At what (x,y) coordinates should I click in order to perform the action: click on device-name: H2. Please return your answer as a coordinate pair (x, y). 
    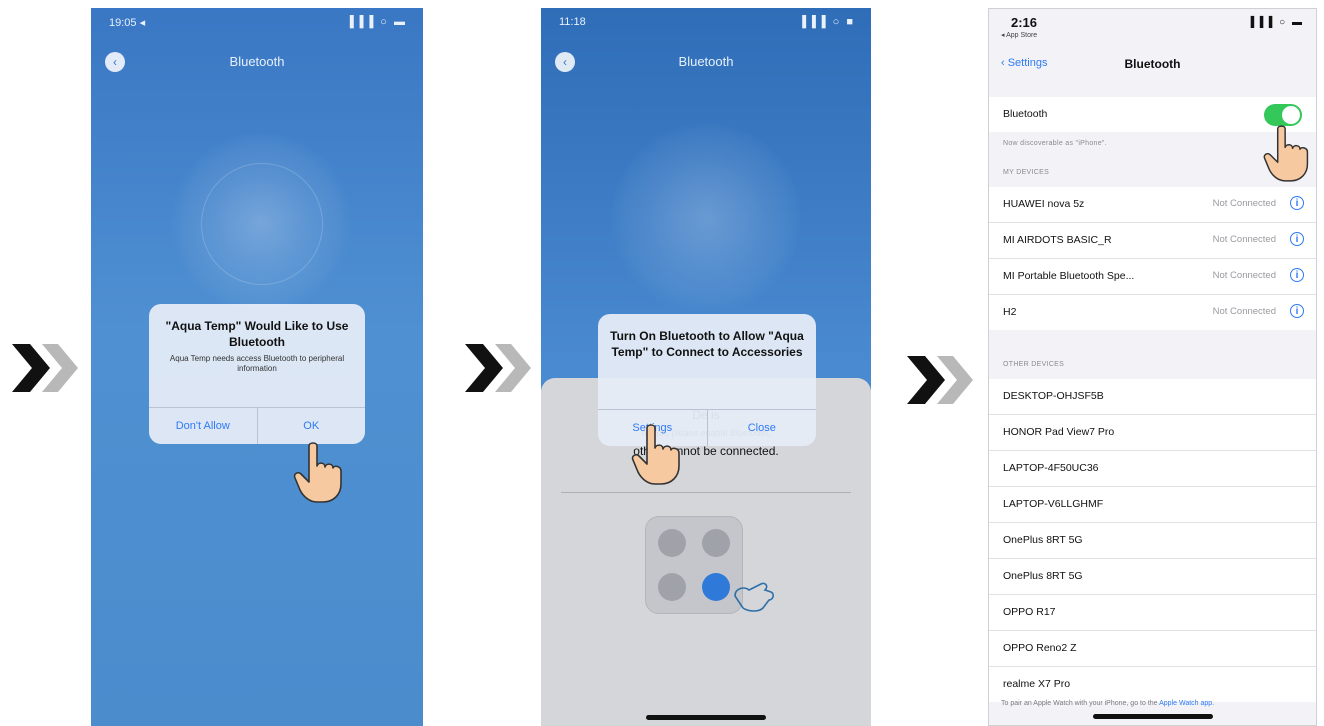
    Looking at the image, I should click on (1010, 312).